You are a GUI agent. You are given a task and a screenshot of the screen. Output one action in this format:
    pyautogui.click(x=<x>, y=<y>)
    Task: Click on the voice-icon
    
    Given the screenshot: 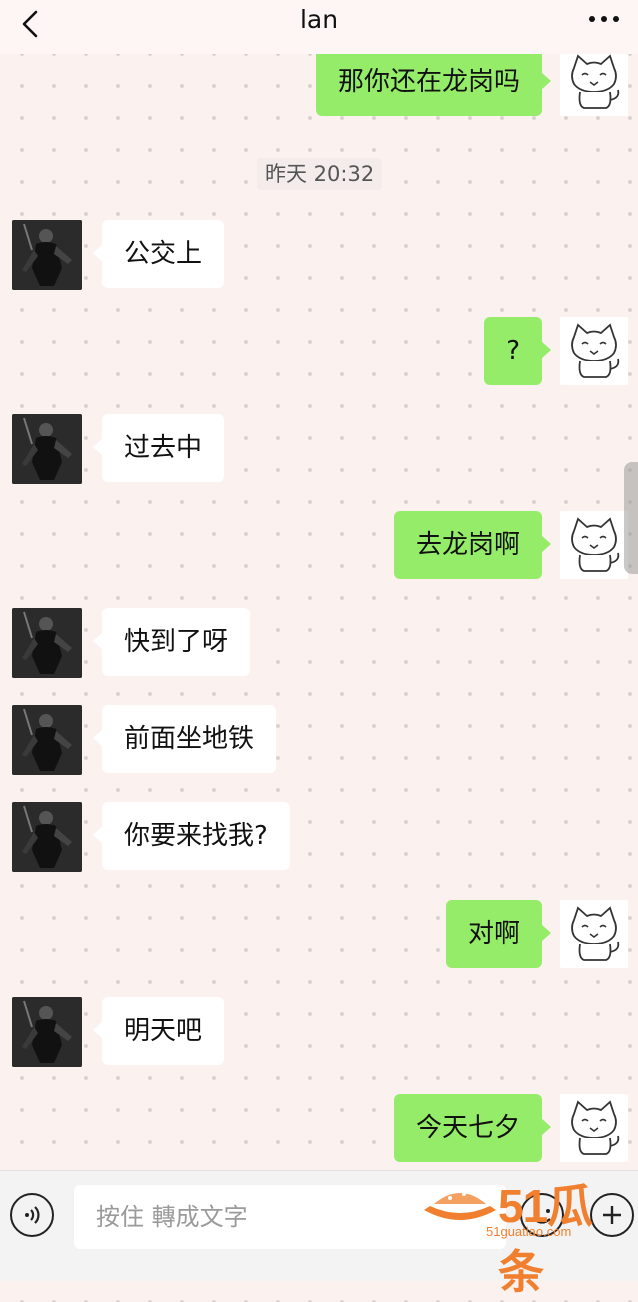 What is the action you would take?
    pyautogui.click(x=32, y=1215)
    